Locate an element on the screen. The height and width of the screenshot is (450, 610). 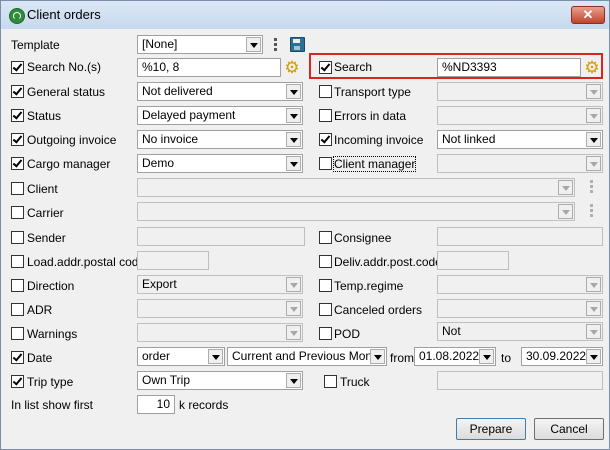
general-status-select: Not delivered is located at coordinates (220, 91).